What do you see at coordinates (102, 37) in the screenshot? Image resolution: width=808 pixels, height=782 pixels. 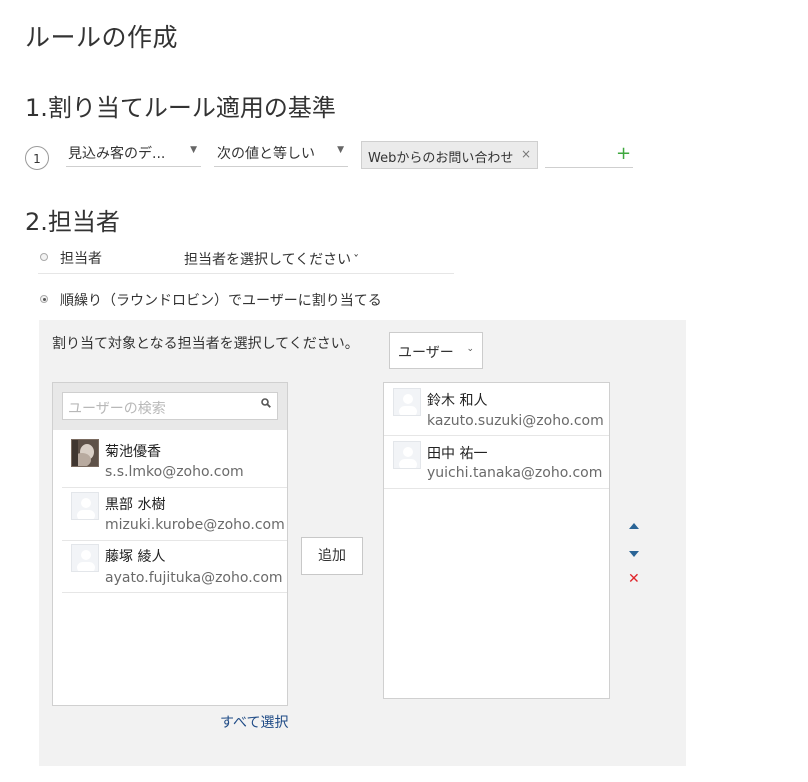 I see `page-title: ルールの作成` at bounding box center [102, 37].